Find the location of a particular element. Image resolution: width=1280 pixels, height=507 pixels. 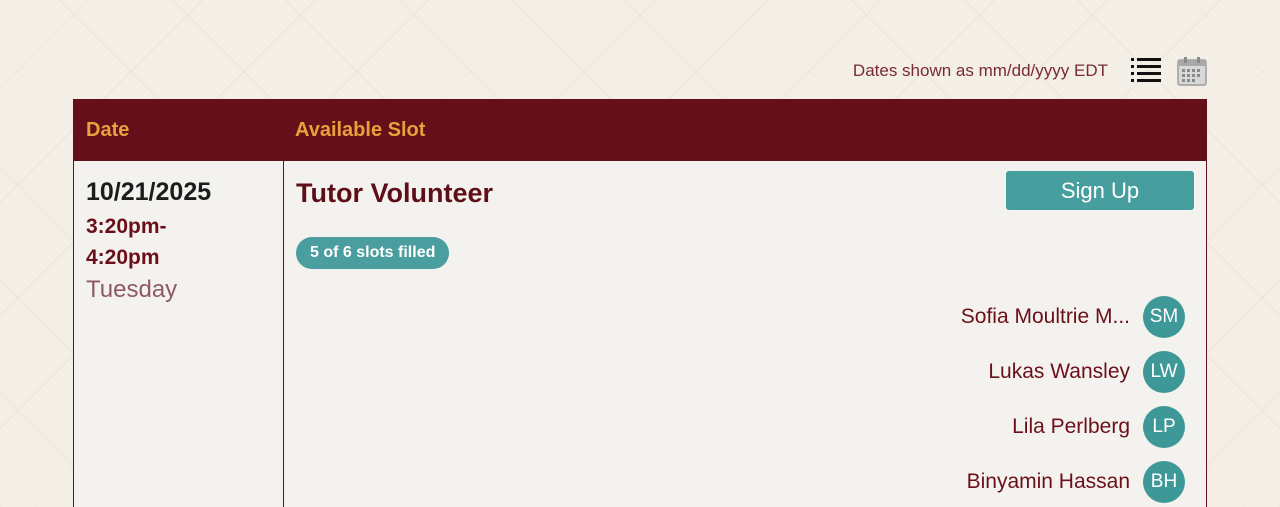

list-view-icon is located at coordinates (1146, 70).